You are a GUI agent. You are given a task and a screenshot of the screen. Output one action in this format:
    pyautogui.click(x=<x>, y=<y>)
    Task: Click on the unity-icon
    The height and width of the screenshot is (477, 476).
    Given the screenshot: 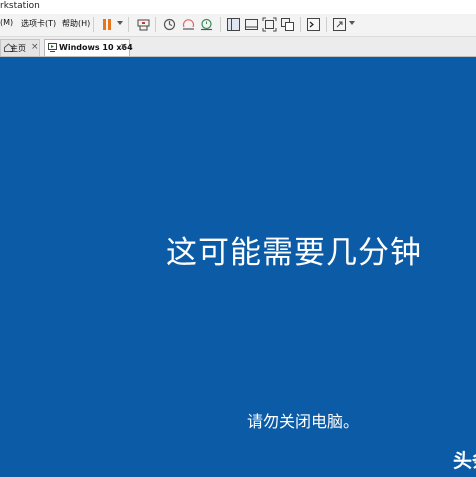 What is the action you would take?
    pyautogui.click(x=287, y=24)
    